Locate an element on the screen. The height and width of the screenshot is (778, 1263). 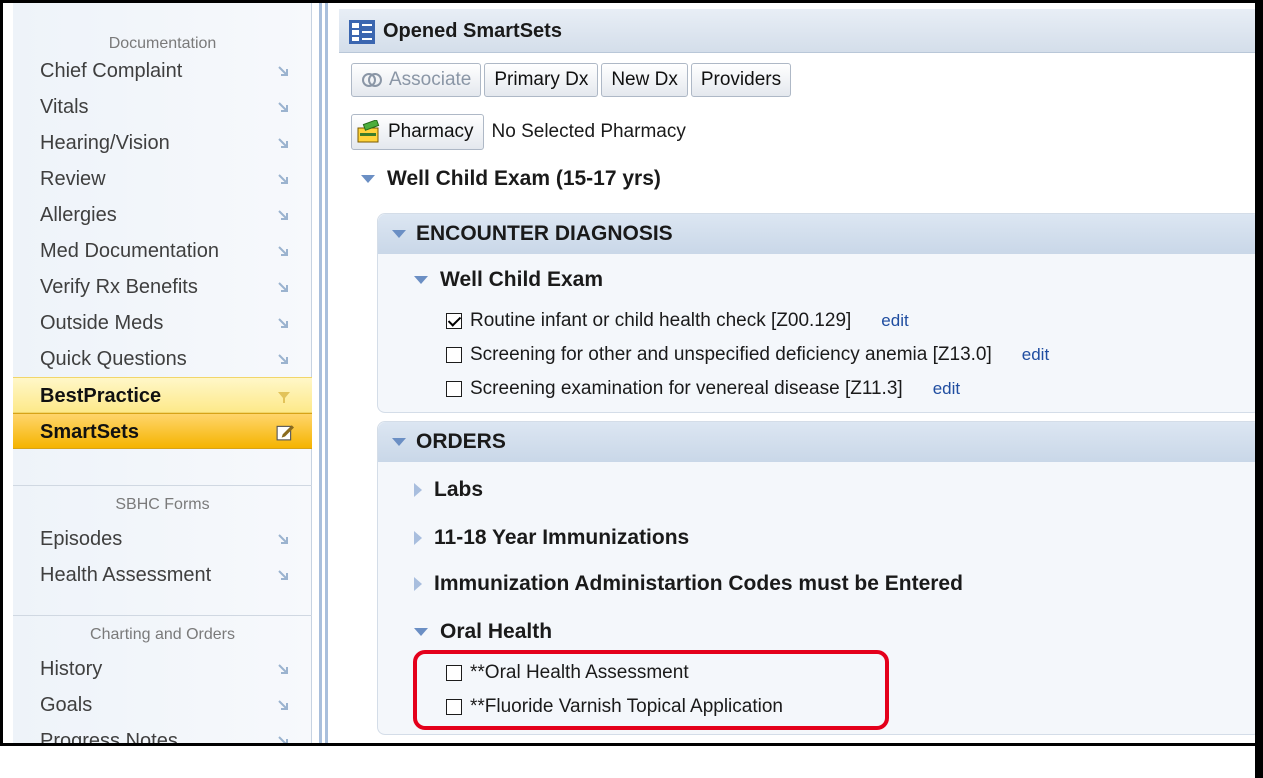
pharmacy-icon is located at coordinates (368, 131).